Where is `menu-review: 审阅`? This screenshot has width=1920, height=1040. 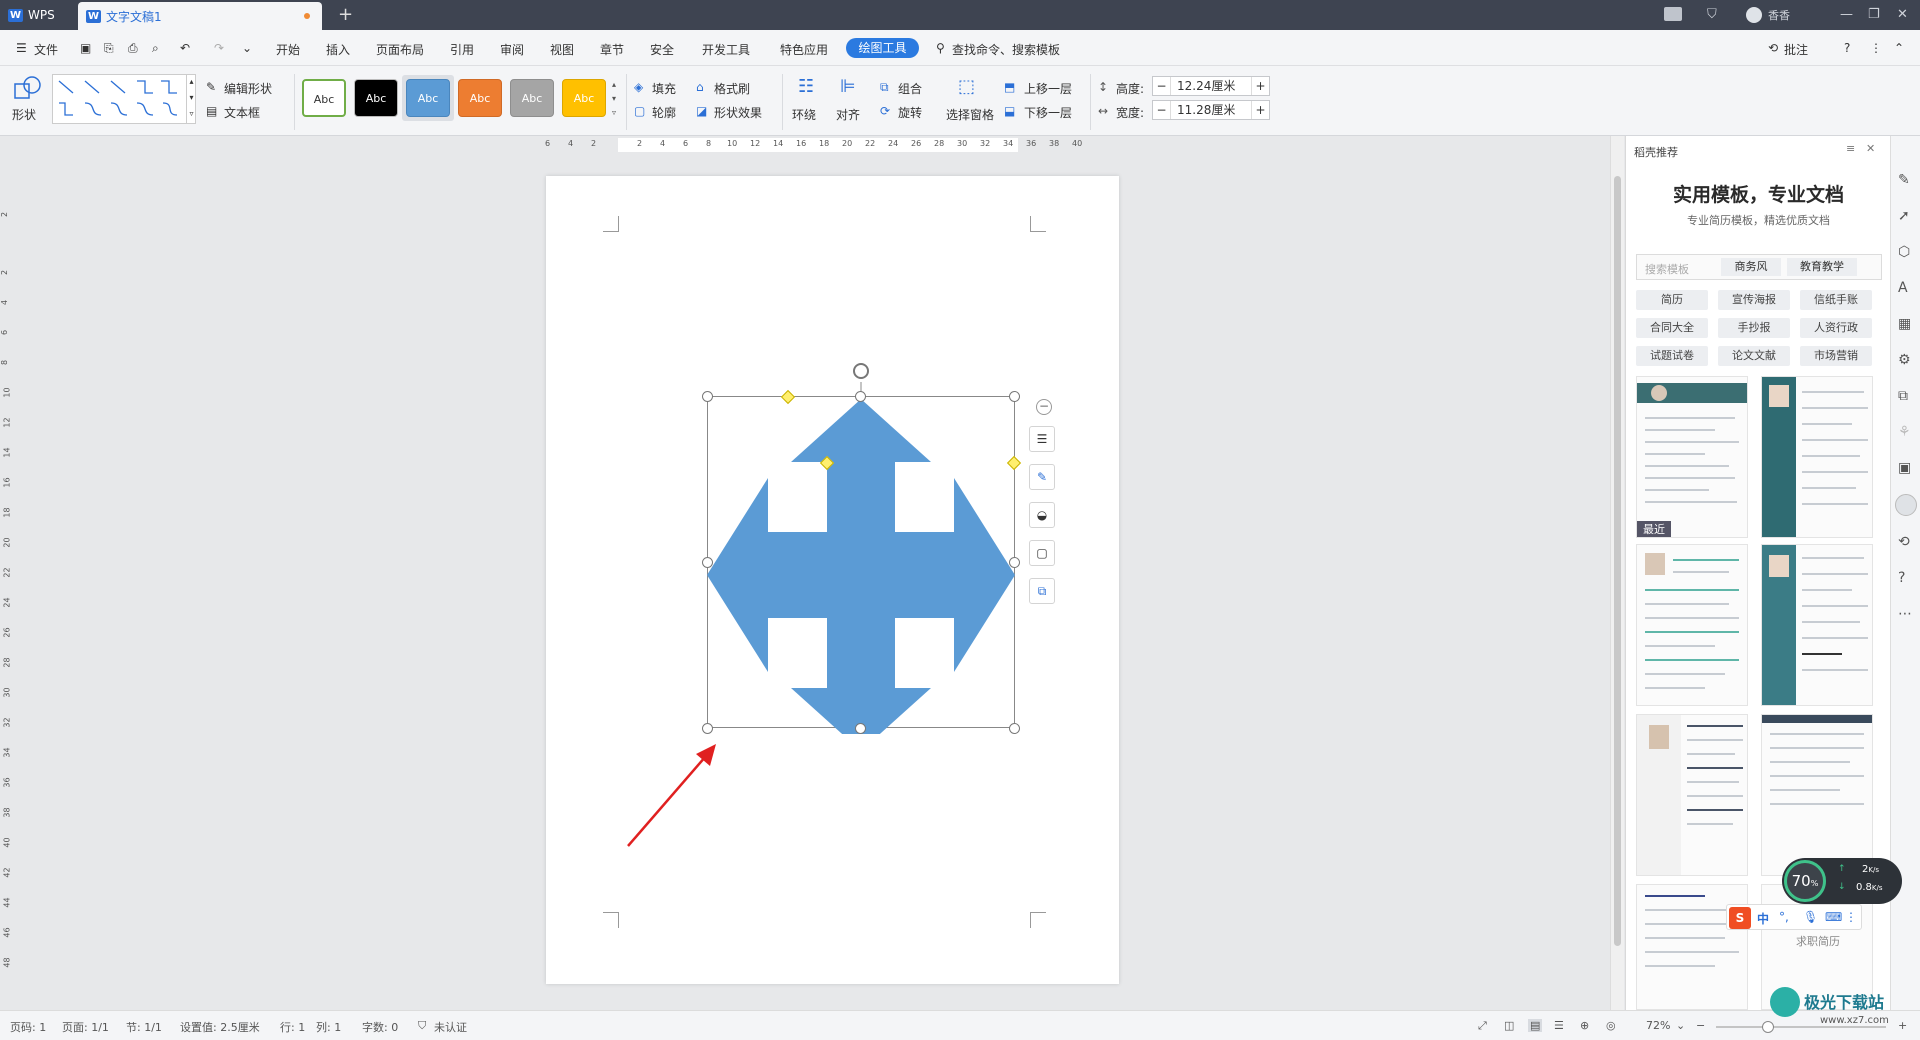
menu-review: 审阅 is located at coordinates (512, 49).